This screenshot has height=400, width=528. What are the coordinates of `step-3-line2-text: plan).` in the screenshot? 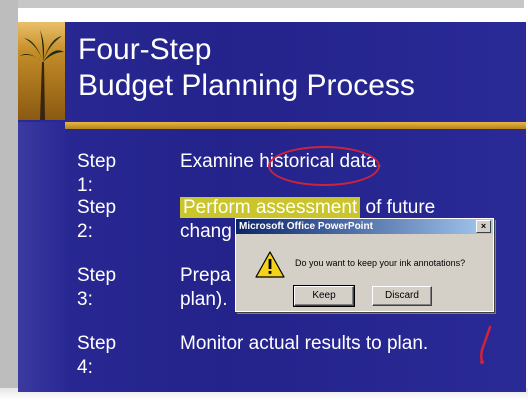 It's located at (204, 299).